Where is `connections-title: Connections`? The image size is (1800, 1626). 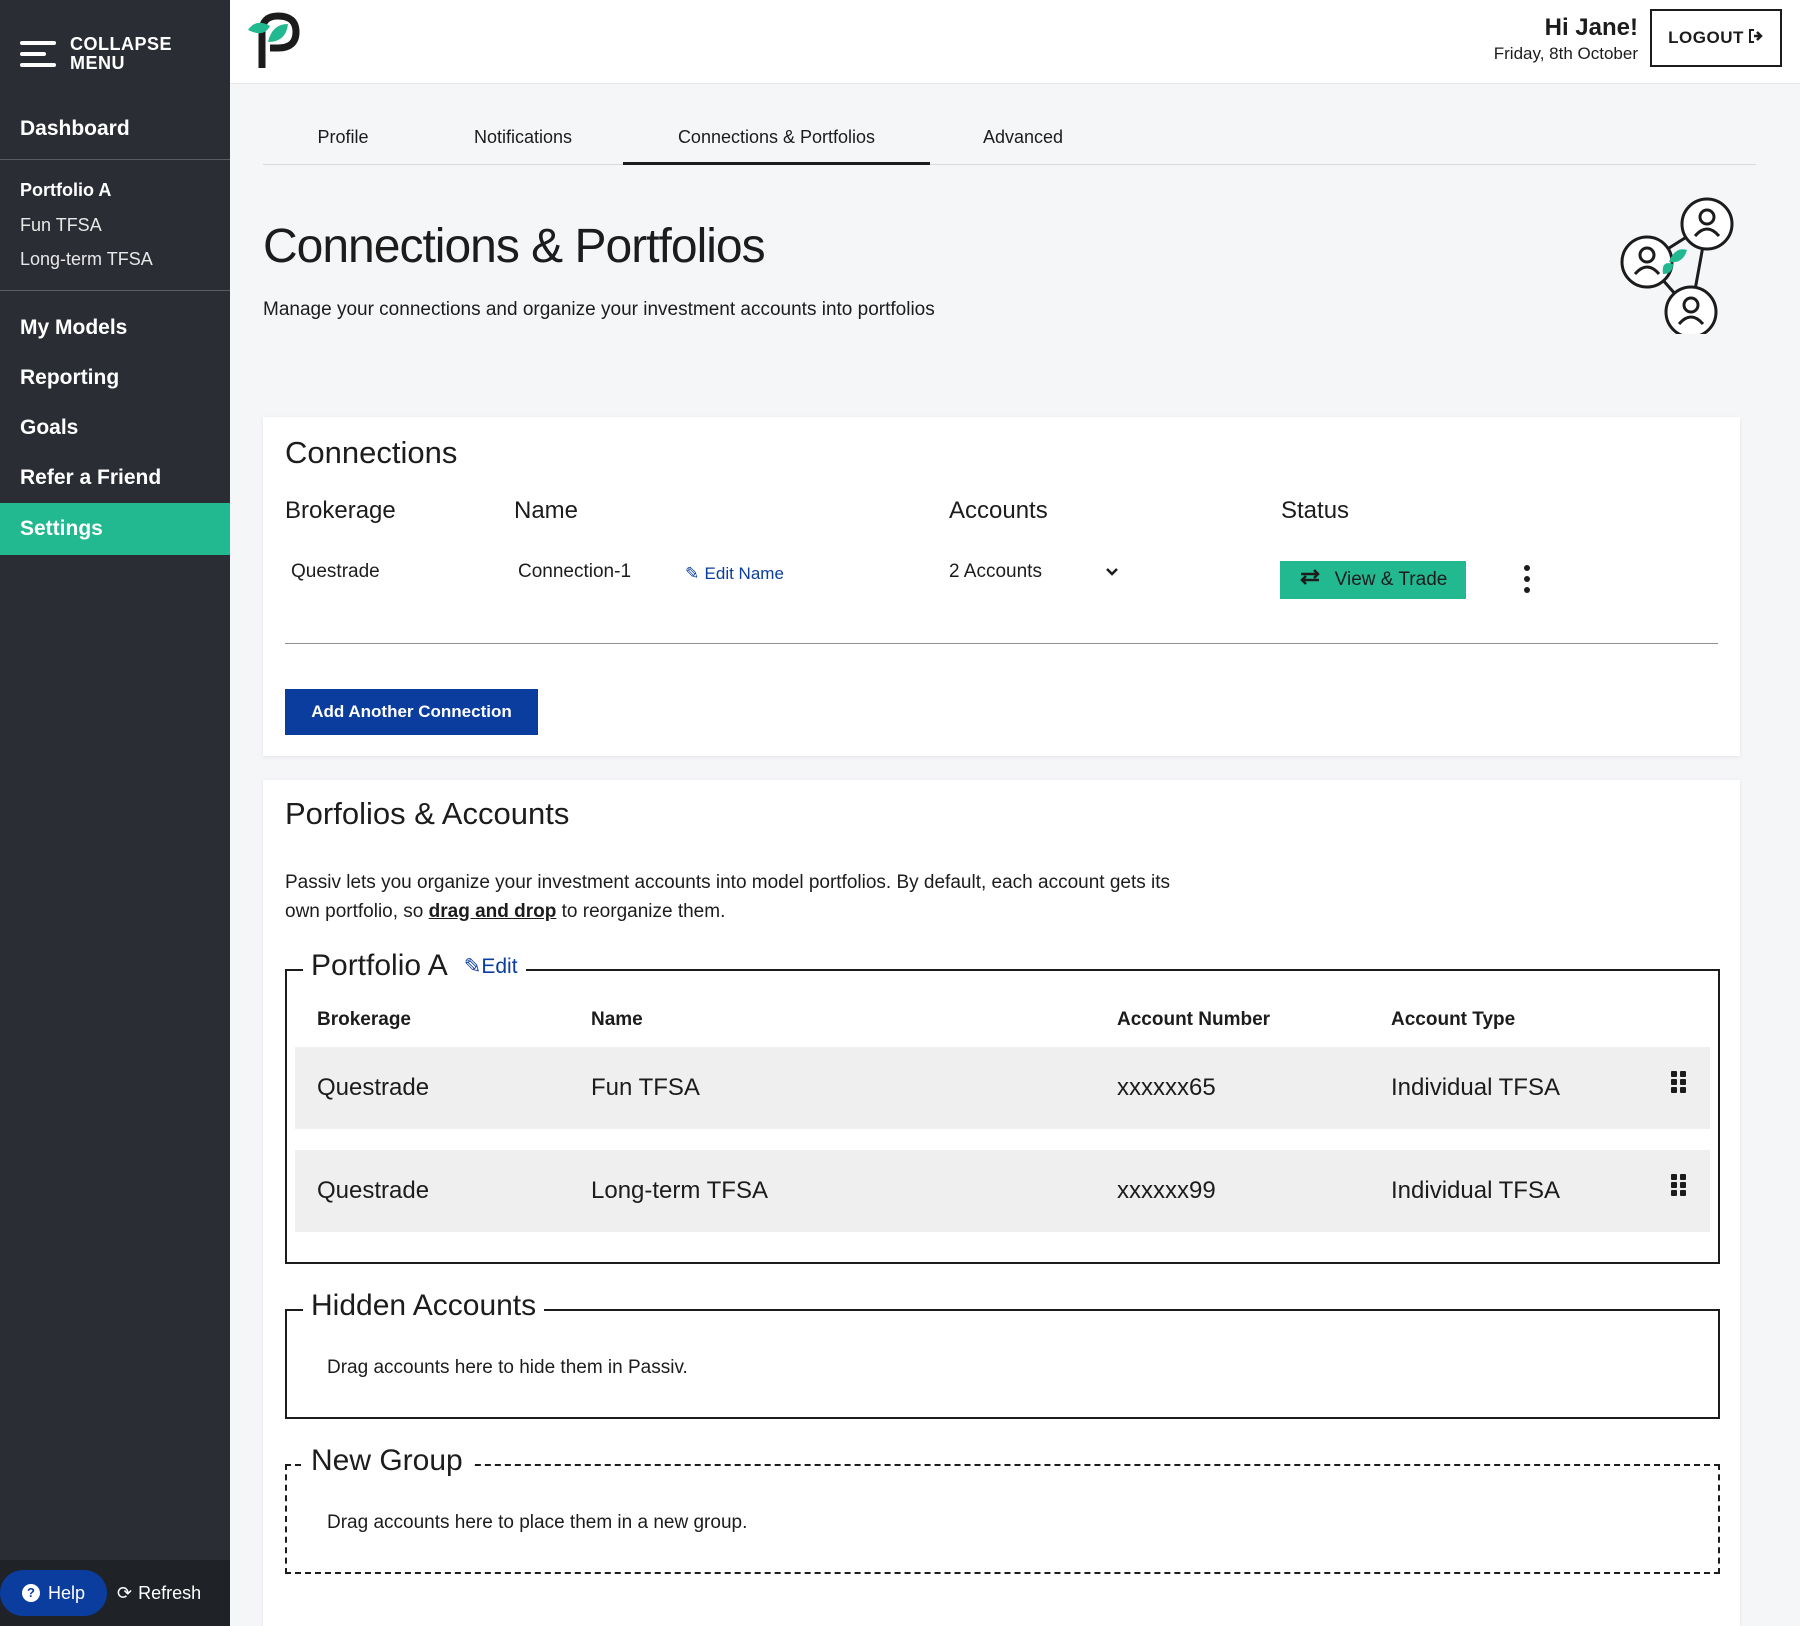
connections-title: Connections is located at coordinates (371, 452).